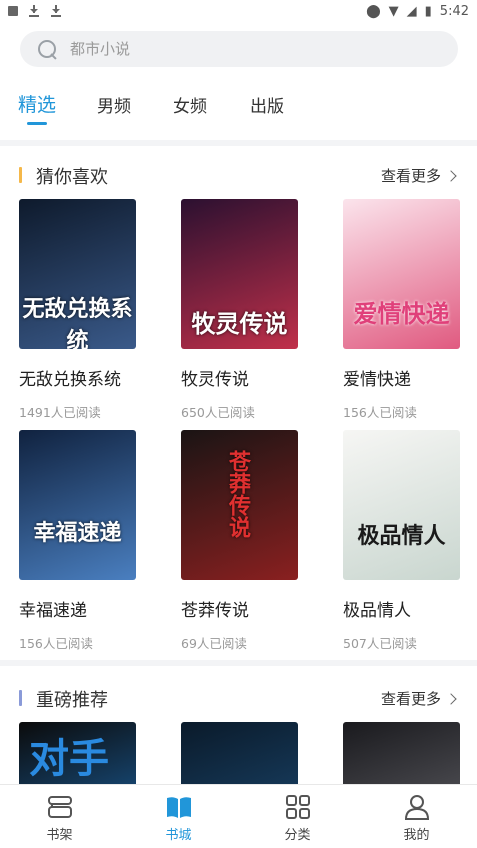 The image size is (477, 848). I want to click on signal-icon: ◢, so click(411, 11).